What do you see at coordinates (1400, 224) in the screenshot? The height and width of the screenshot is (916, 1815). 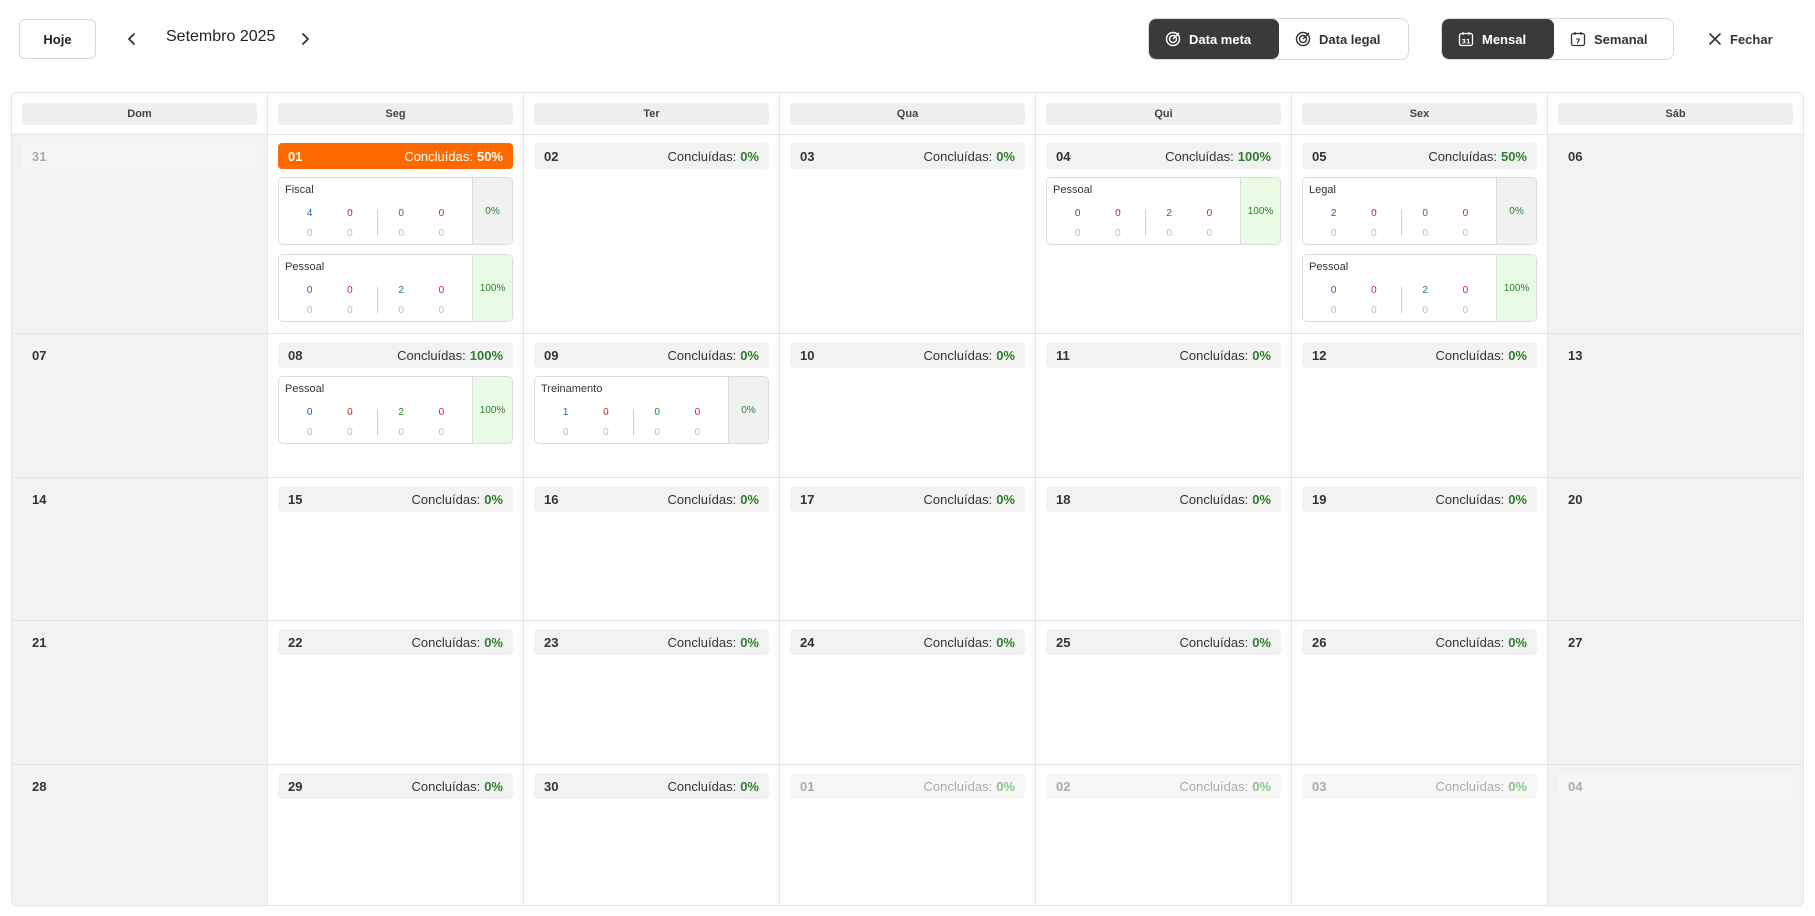 I see `task-counts: 2 0 0 0 0 0 0 0` at bounding box center [1400, 224].